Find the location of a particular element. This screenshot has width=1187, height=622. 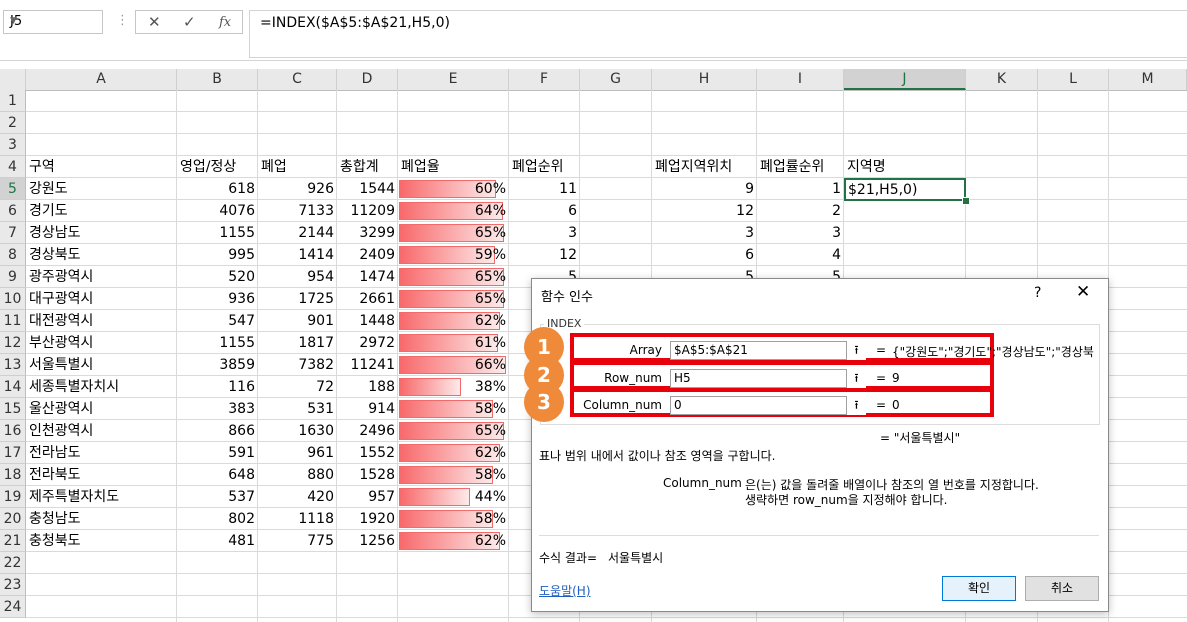

closed-count-cell: 1725 is located at coordinates (297, 299).